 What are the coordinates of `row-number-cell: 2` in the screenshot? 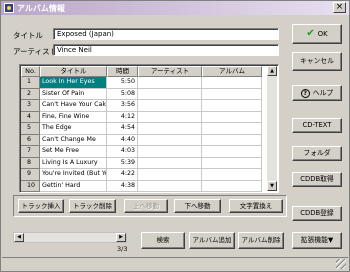 It's located at (30, 94).